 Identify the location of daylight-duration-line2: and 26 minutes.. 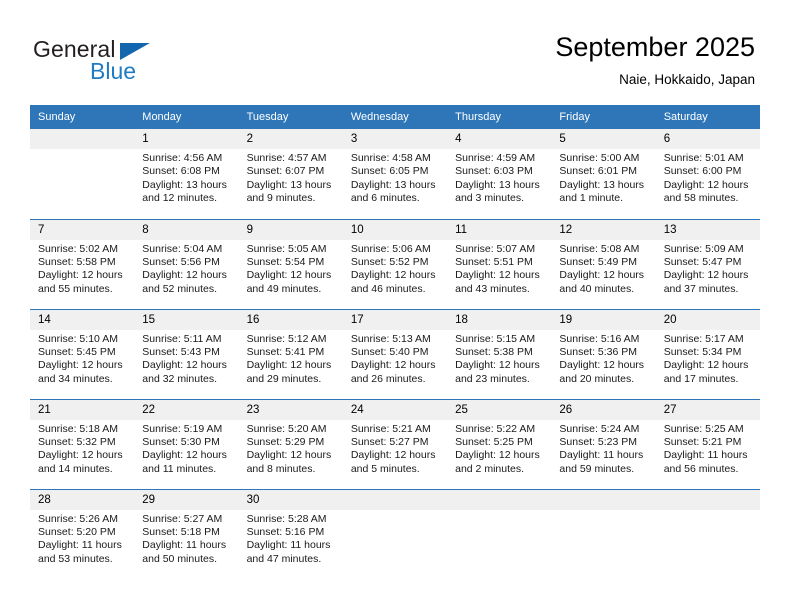
(388, 378).